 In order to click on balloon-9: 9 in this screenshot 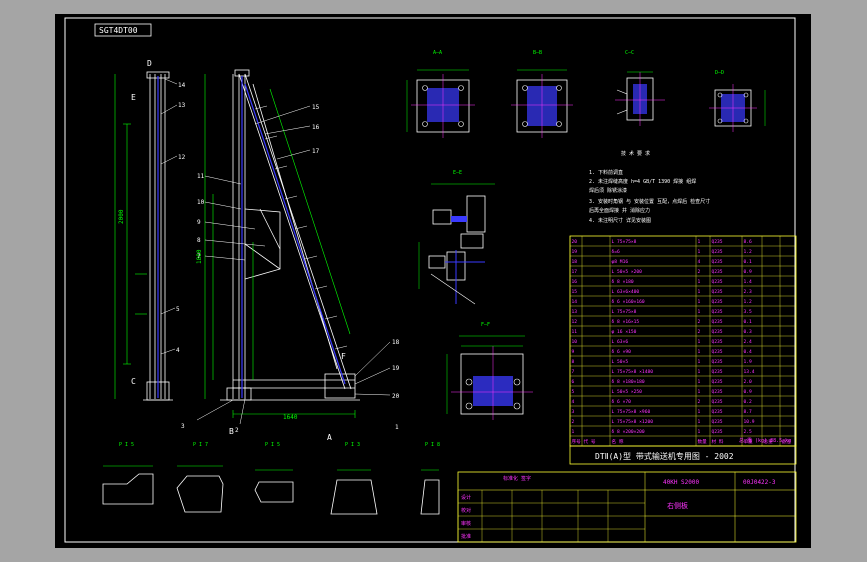, I will do `click(199, 222)`.